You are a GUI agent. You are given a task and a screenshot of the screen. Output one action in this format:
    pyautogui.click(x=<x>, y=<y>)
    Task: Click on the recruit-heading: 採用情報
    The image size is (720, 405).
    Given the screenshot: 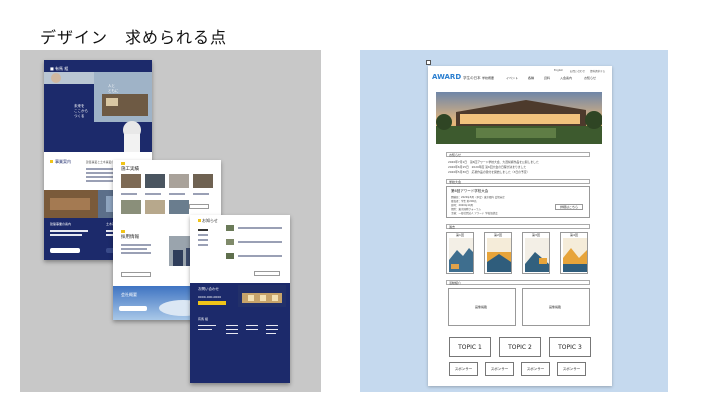 What is the action you would take?
    pyautogui.click(x=130, y=237)
    